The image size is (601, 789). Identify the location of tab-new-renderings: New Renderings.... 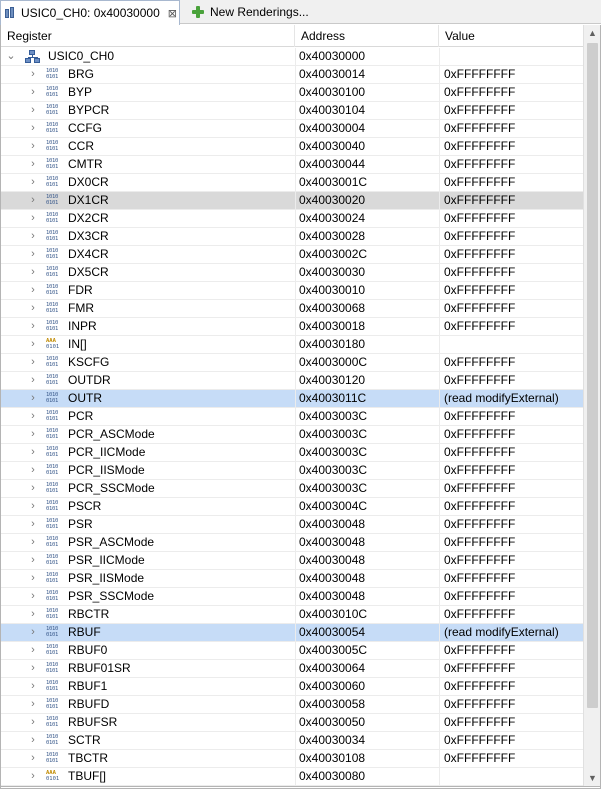
(246, 12).